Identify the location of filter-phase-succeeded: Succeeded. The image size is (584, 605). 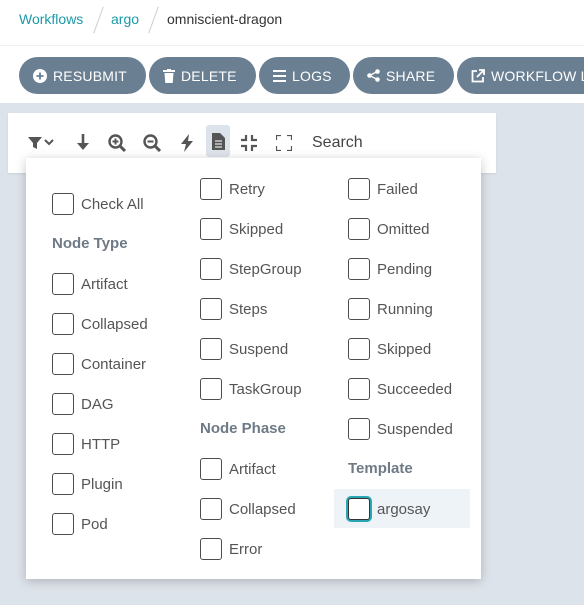
(400, 389).